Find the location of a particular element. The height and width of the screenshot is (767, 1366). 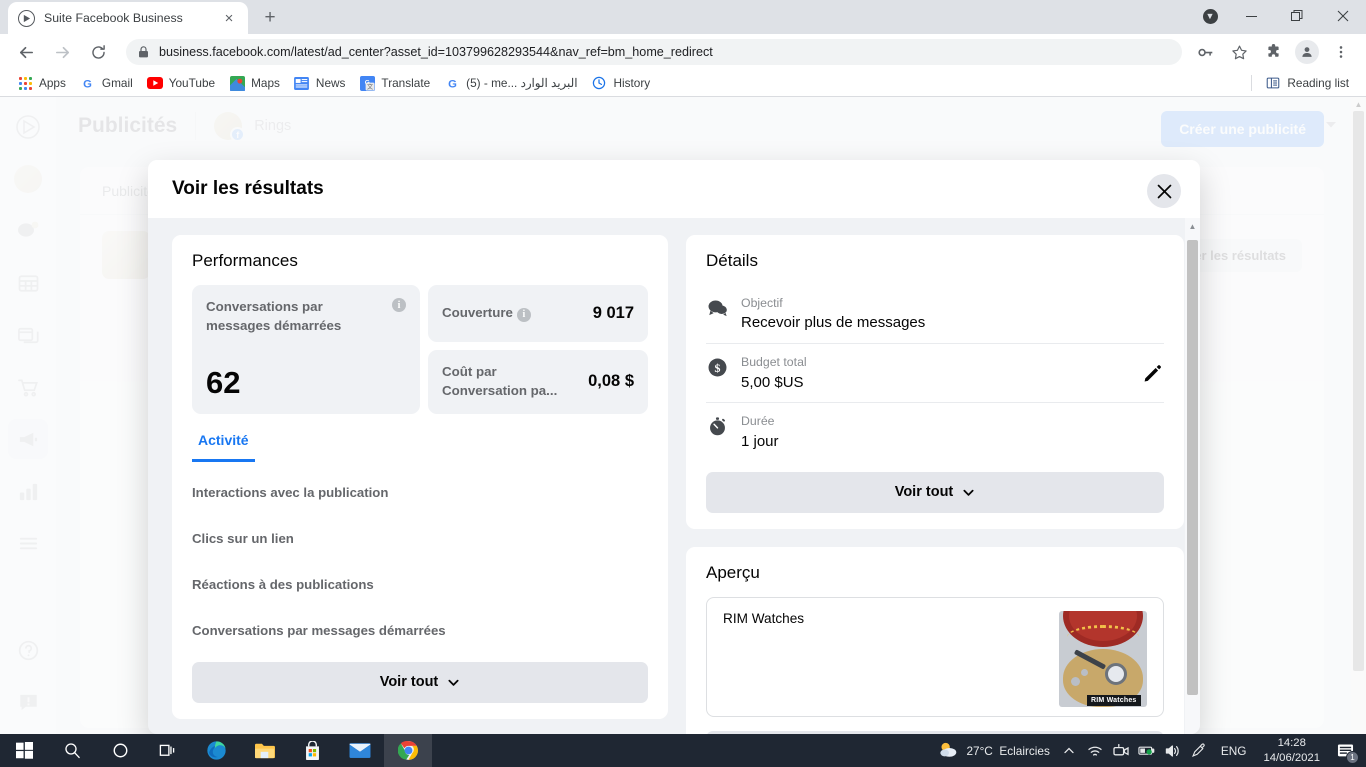

start-windows-icon is located at coordinates (24, 750).